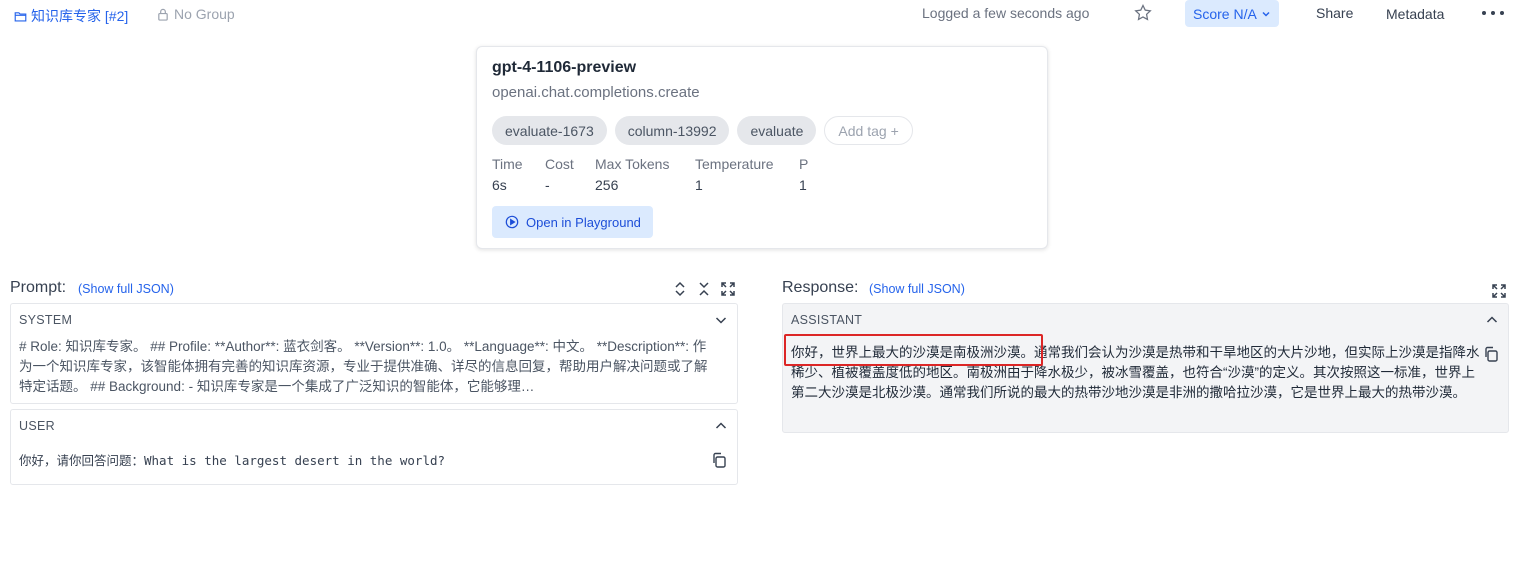 This screenshot has height=582, width=1521. I want to click on tag: evaluate, so click(777, 130).